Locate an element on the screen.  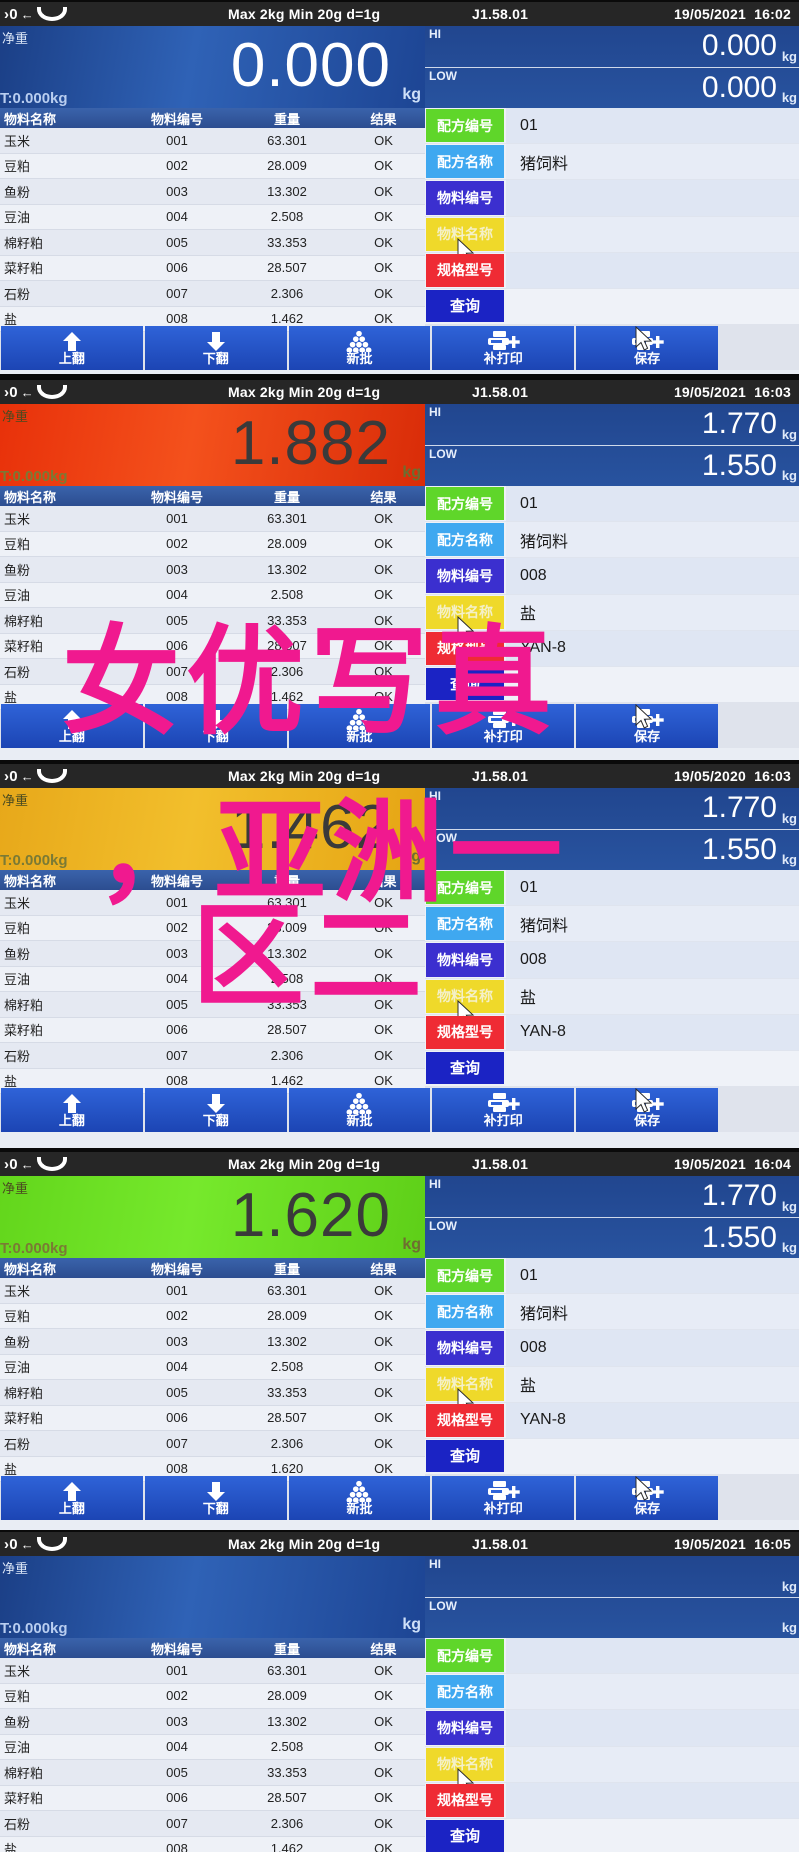
hi-limit-cell: HI kg is located at coordinates (612, 1577).